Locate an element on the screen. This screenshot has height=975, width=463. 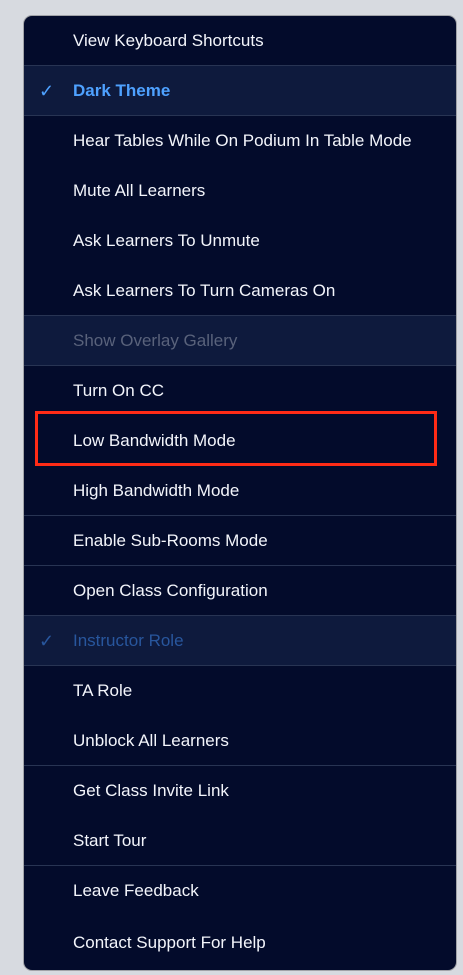
menu-item-label: Instructor Role is located at coordinates (128, 640).